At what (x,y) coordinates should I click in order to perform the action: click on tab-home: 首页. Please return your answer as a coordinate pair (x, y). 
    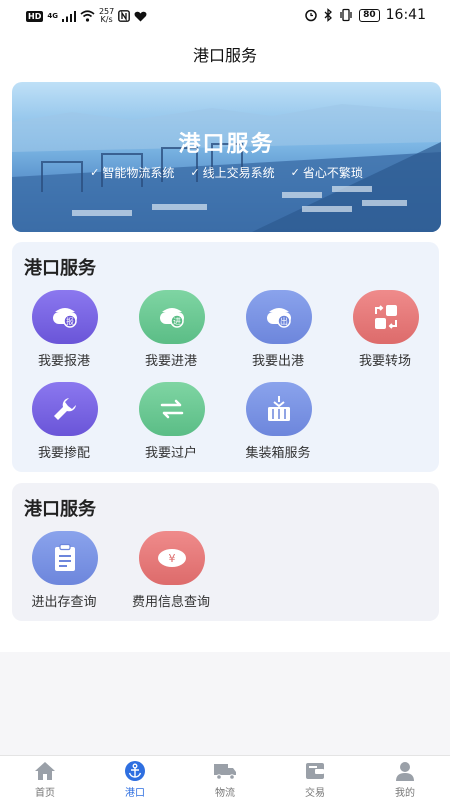
    Looking at the image, I should click on (45, 778).